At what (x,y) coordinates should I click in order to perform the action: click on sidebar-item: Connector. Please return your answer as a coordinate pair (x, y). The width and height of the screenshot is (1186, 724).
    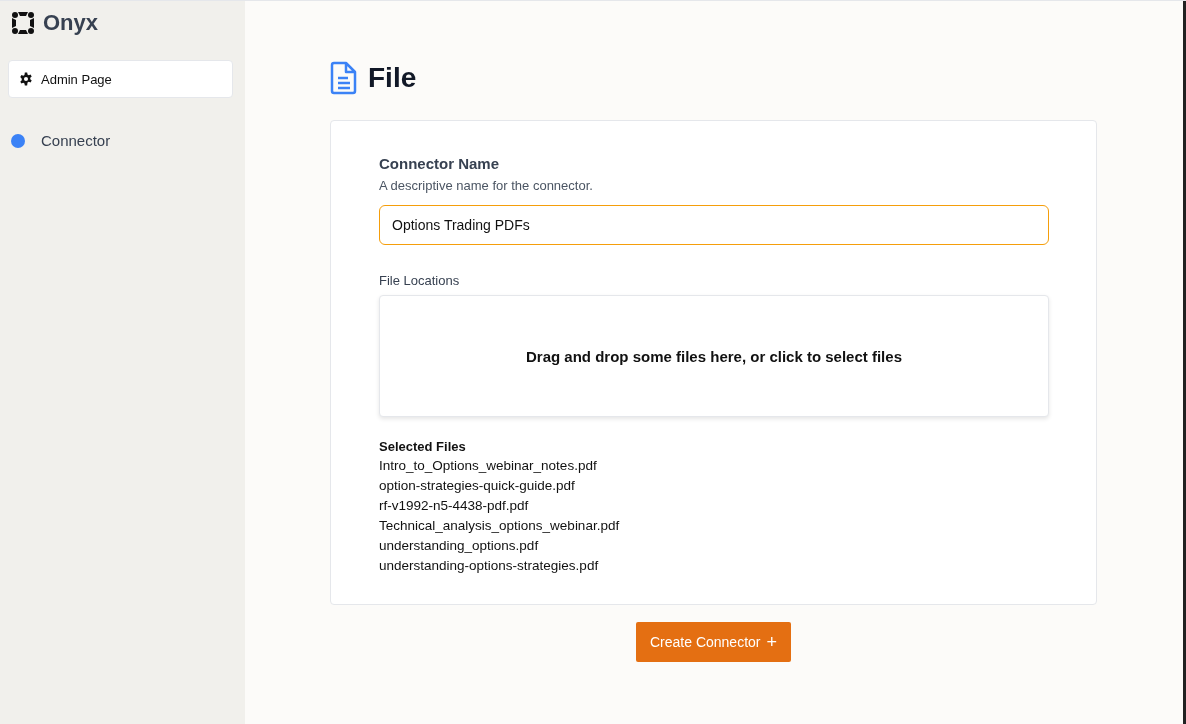
    Looking at the image, I should click on (76, 140).